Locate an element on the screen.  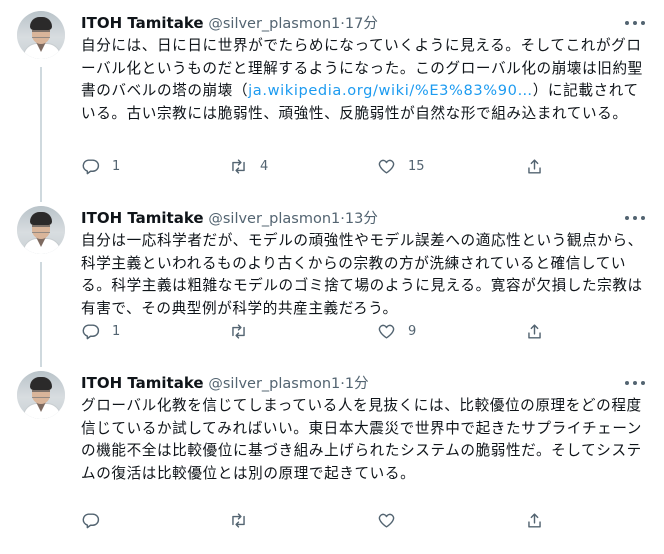
tweet-actions is located at coordinates (321, 520).